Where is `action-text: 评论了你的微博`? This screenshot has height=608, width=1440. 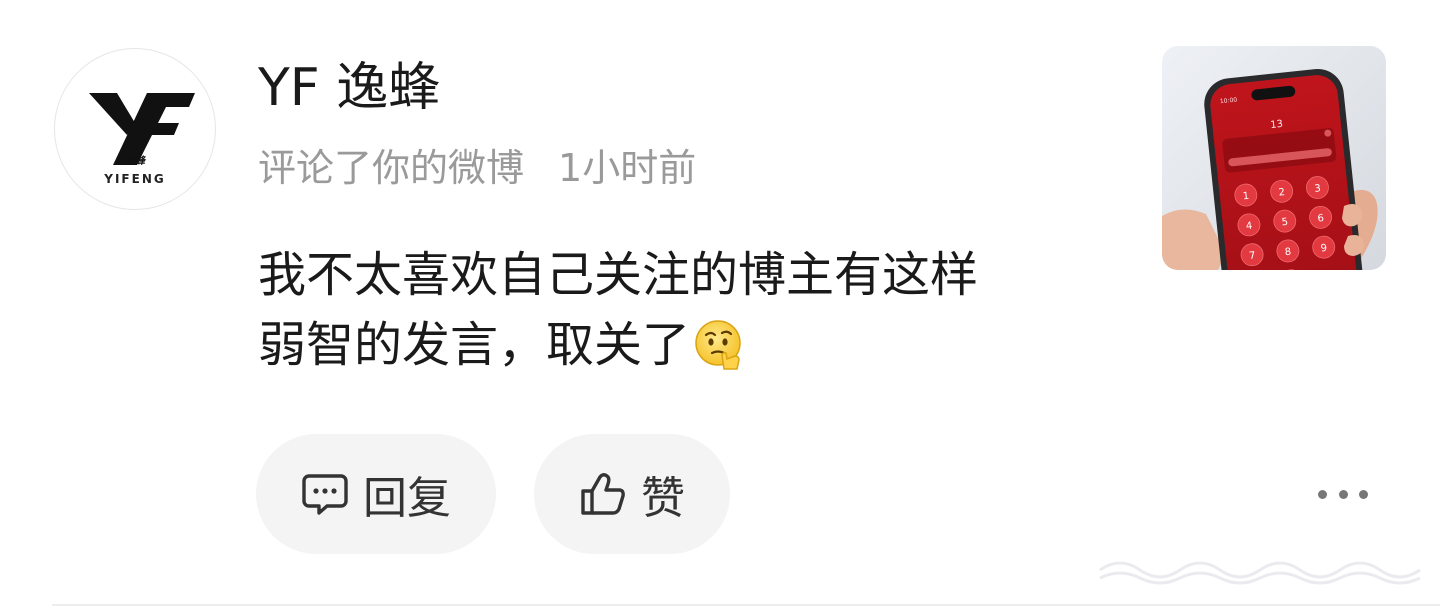 action-text: 评论了你的微博 is located at coordinates (391, 168).